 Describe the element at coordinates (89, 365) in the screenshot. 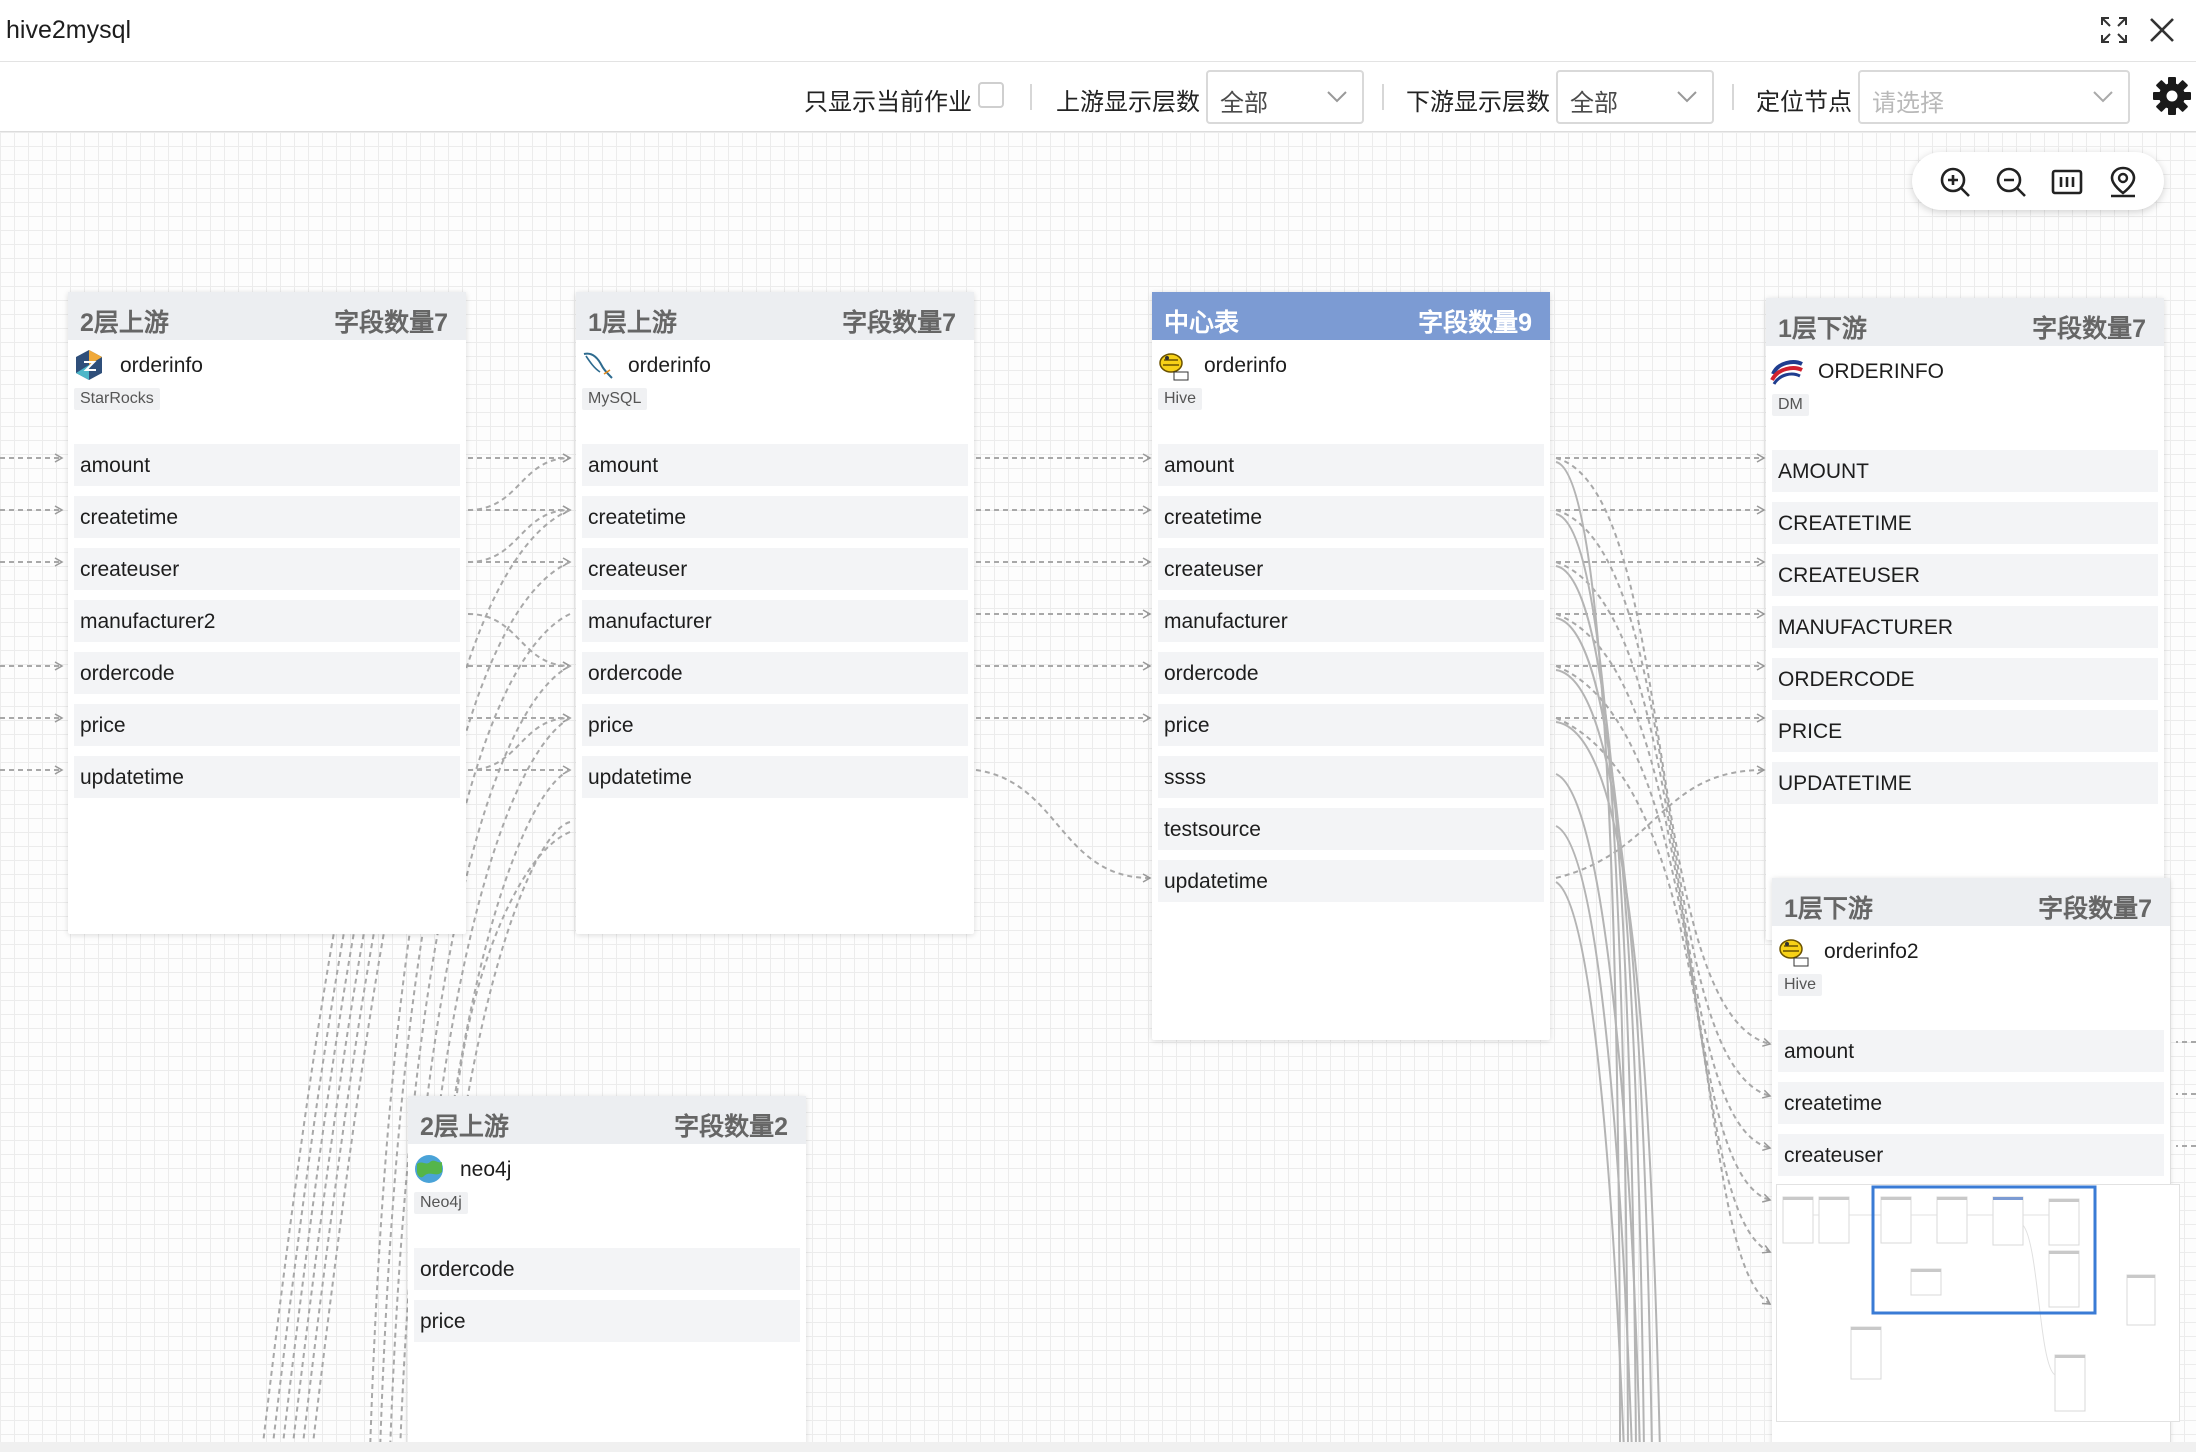

I see `starrocks-icon` at that location.